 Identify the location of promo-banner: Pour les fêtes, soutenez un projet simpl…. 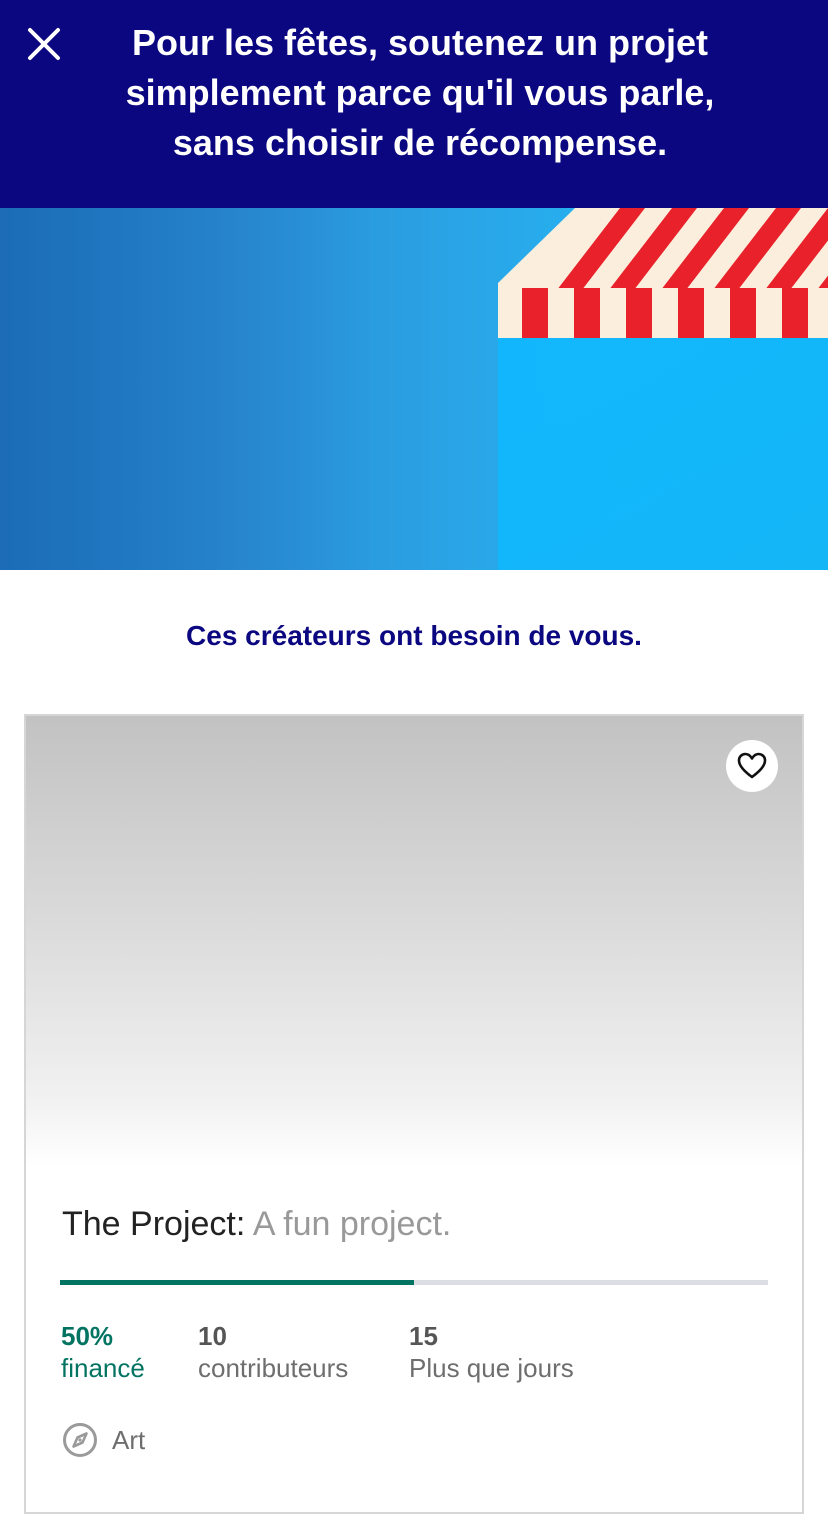
(414, 104).